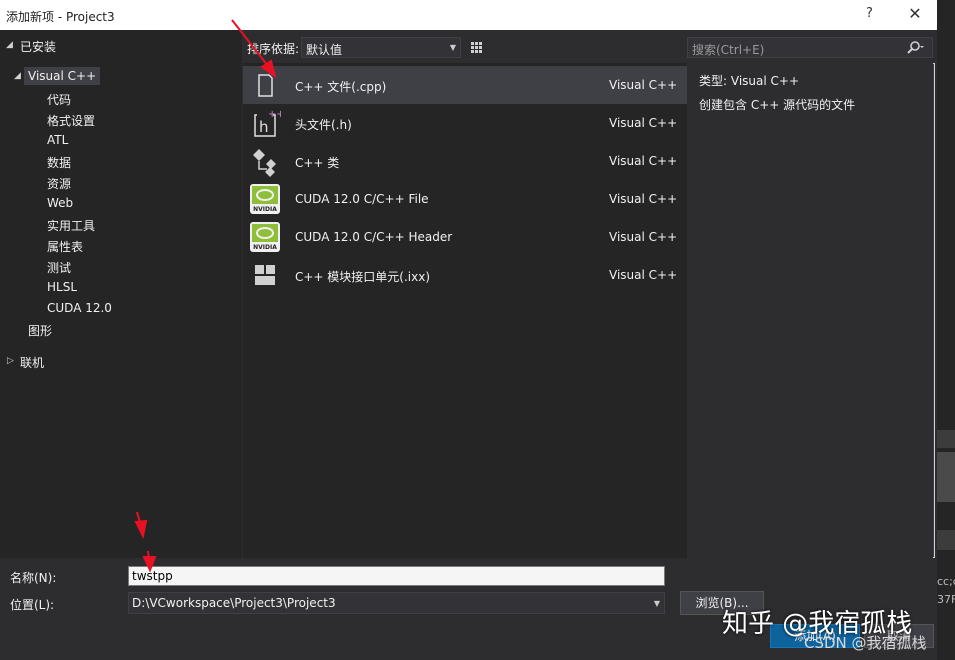 Image resolution: width=955 pixels, height=660 pixels. Describe the element at coordinates (465, 237) in the screenshot. I see `template-row: NVIDIA CUDA 12.0 C/C++ Header Visual C++` at that location.